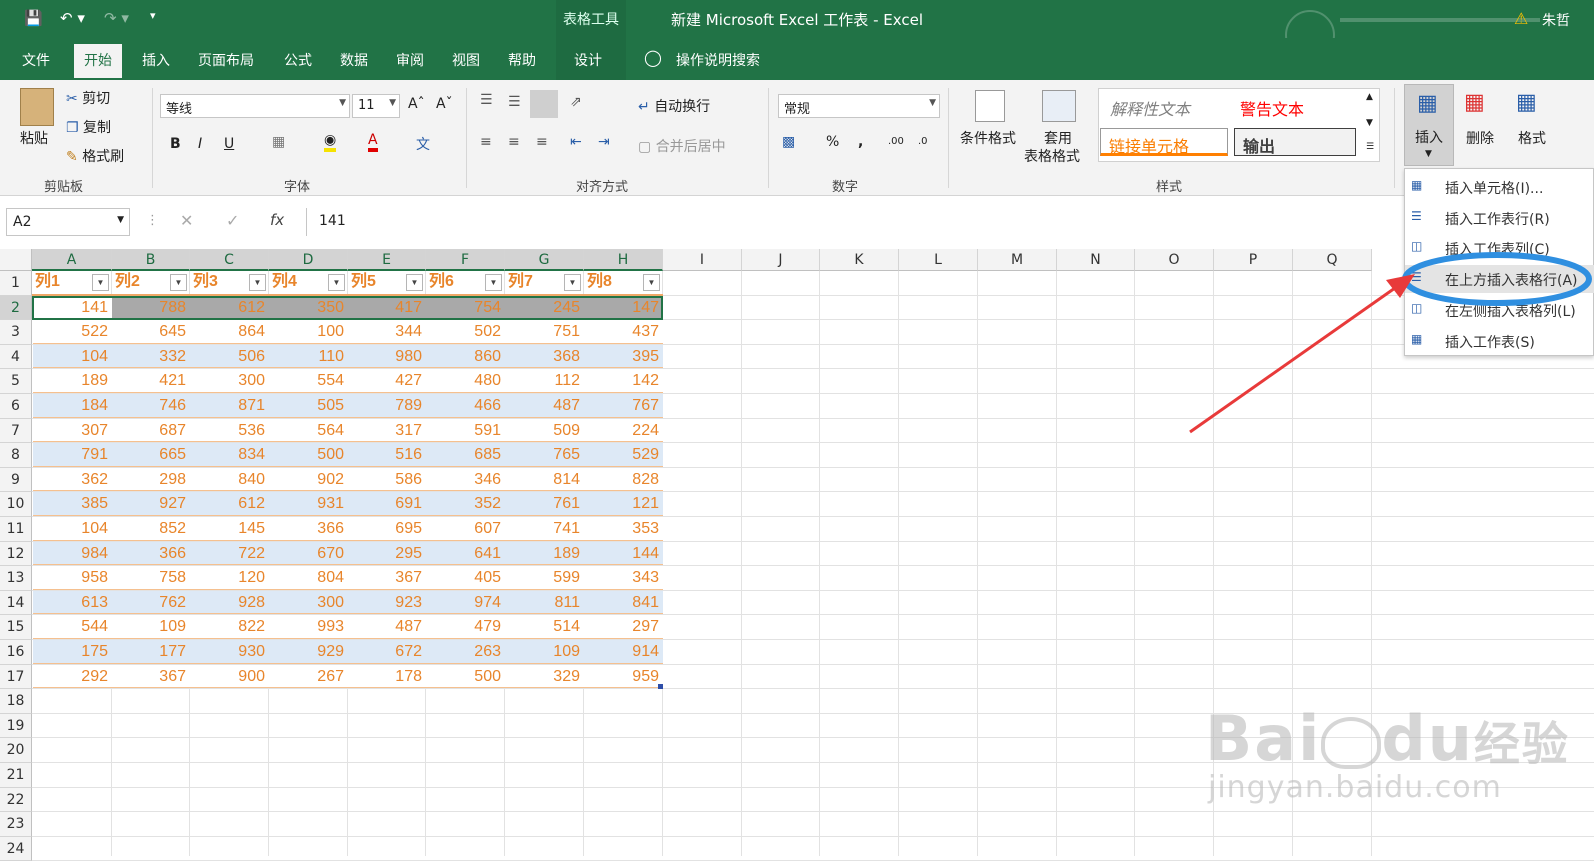 The height and width of the screenshot is (861, 1594). I want to click on highlight-ellipse, so click(1497, 279).